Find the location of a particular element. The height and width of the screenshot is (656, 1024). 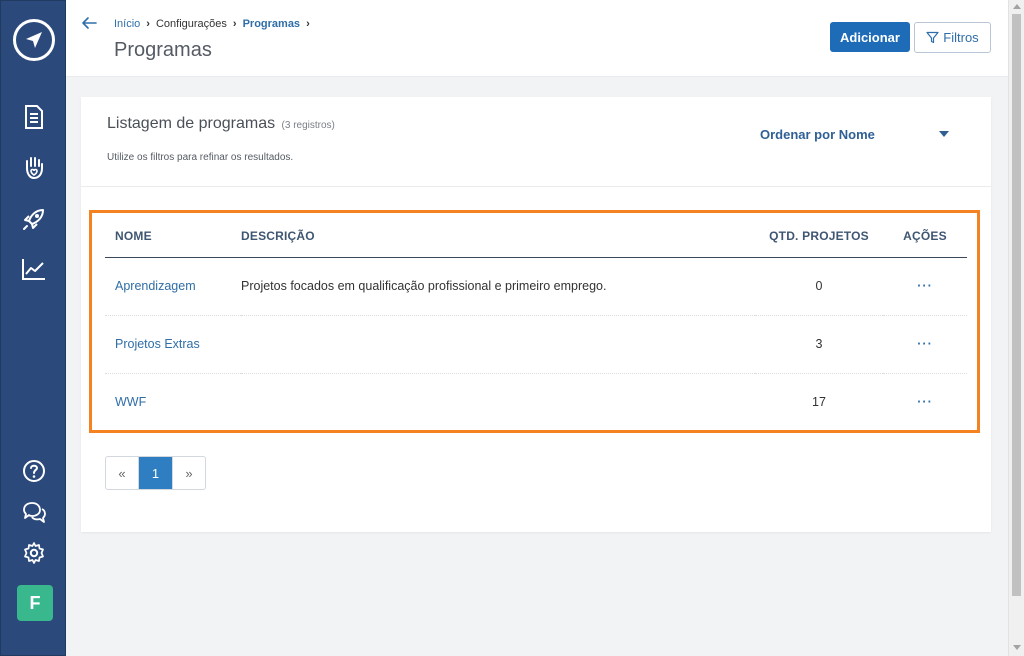

gear-icon is located at coordinates (34, 553).